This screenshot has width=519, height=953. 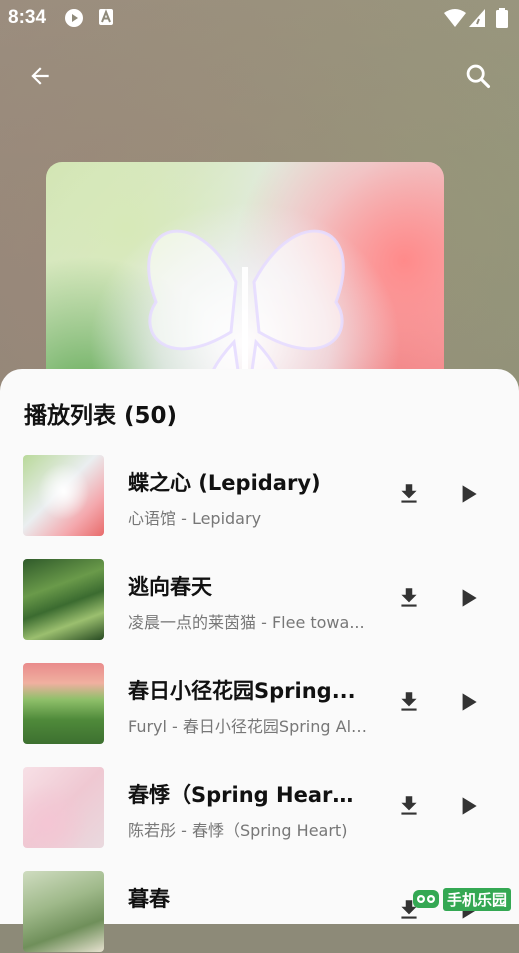 What do you see at coordinates (74, 18) in the screenshot?
I see `media-play-status-icon` at bounding box center [74, 18].